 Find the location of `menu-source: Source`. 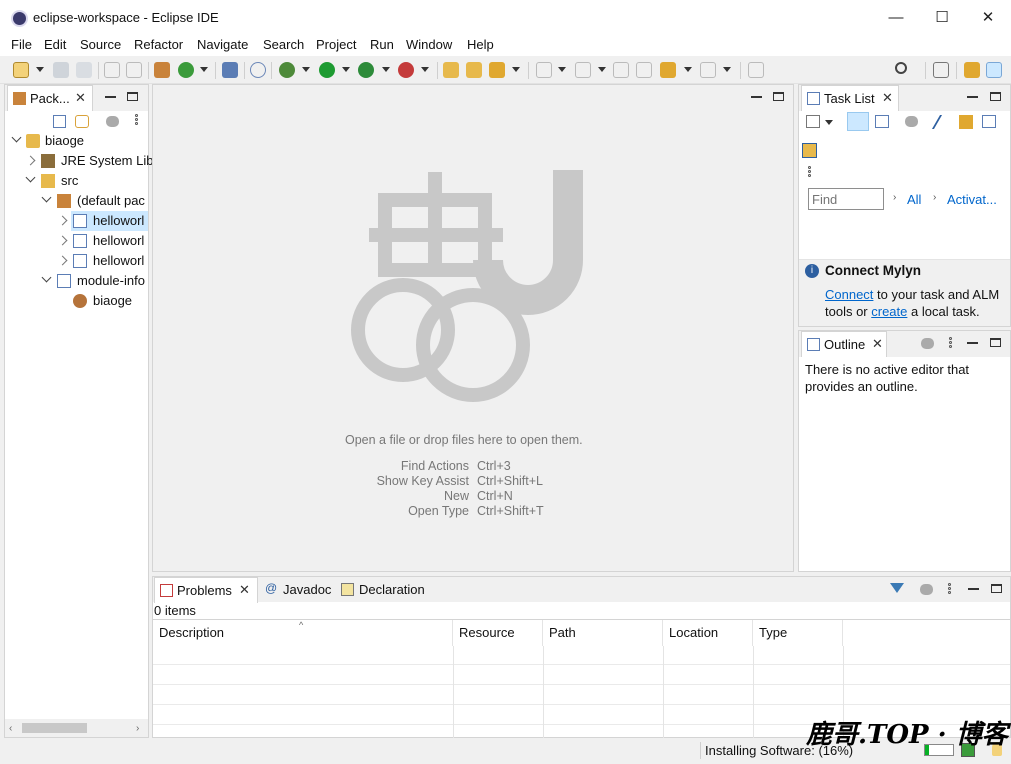

menu-source: Source is located at coordinates (100, 44).